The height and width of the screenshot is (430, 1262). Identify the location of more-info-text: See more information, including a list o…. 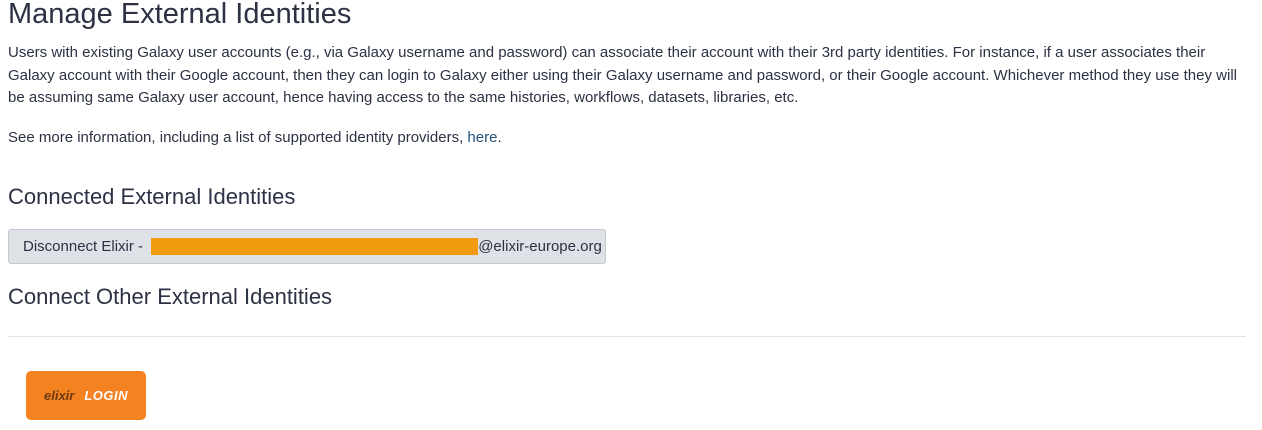
(255, 138).